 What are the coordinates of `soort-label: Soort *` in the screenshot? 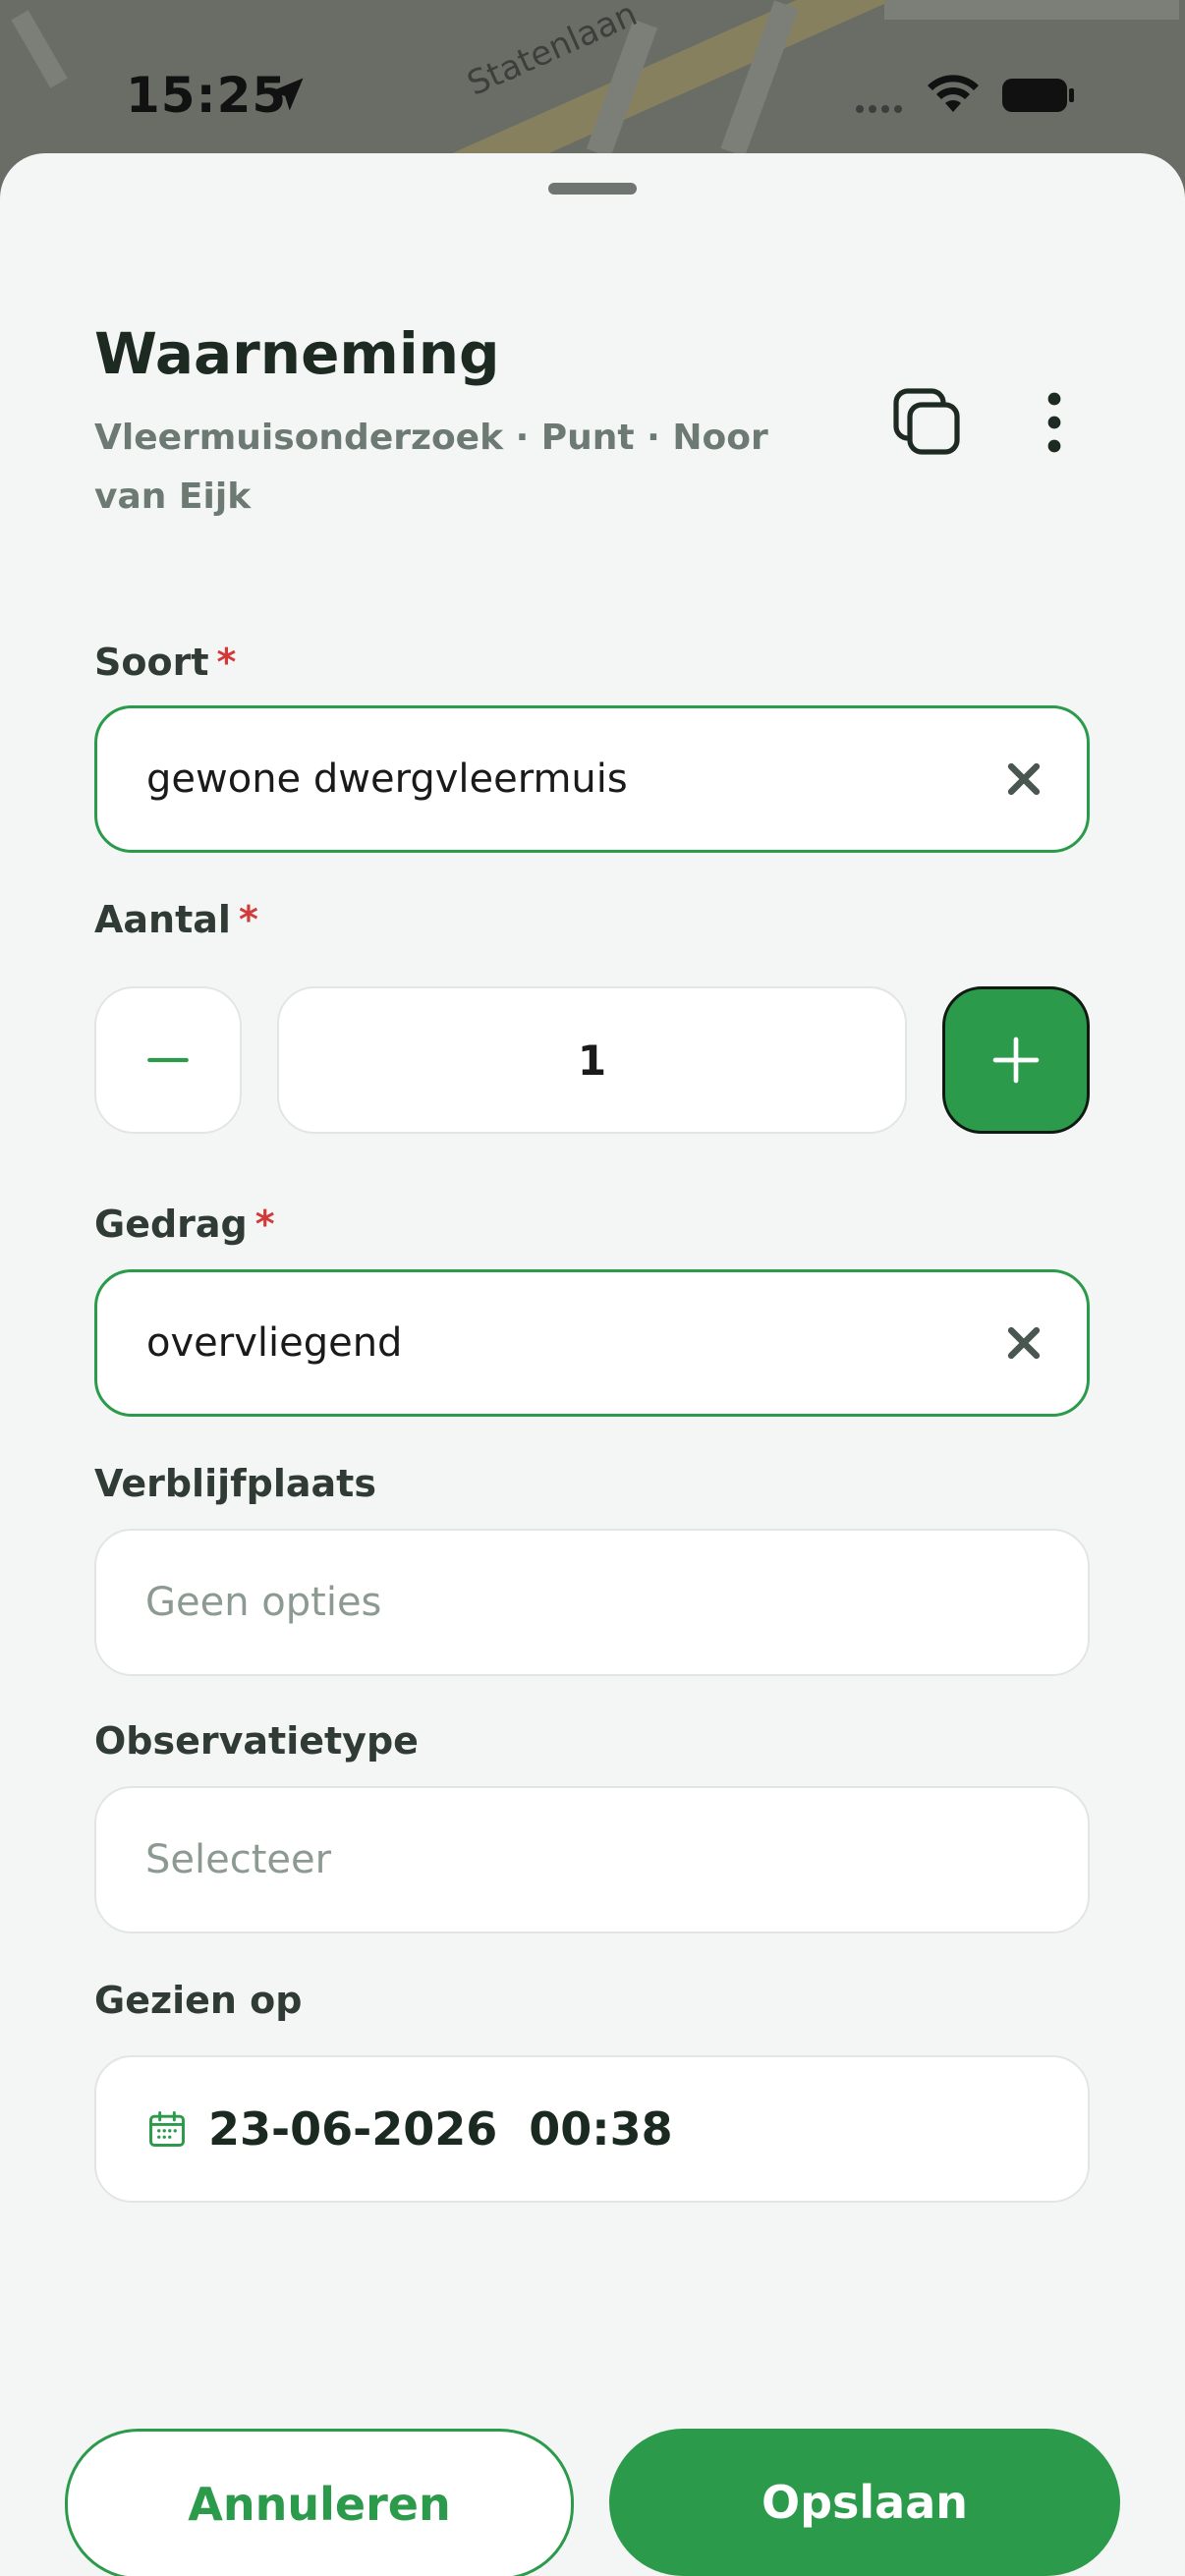 It's located at (165, 662).